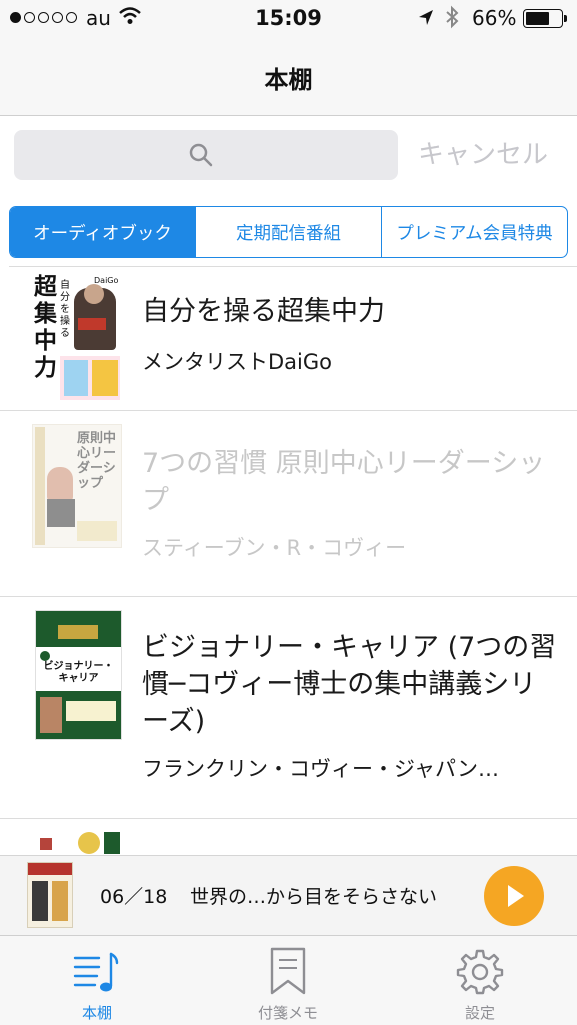  What do you see at coordinates (201, 155) in the screenshot?
I see `search-icon` at bounding box center [201, 155].